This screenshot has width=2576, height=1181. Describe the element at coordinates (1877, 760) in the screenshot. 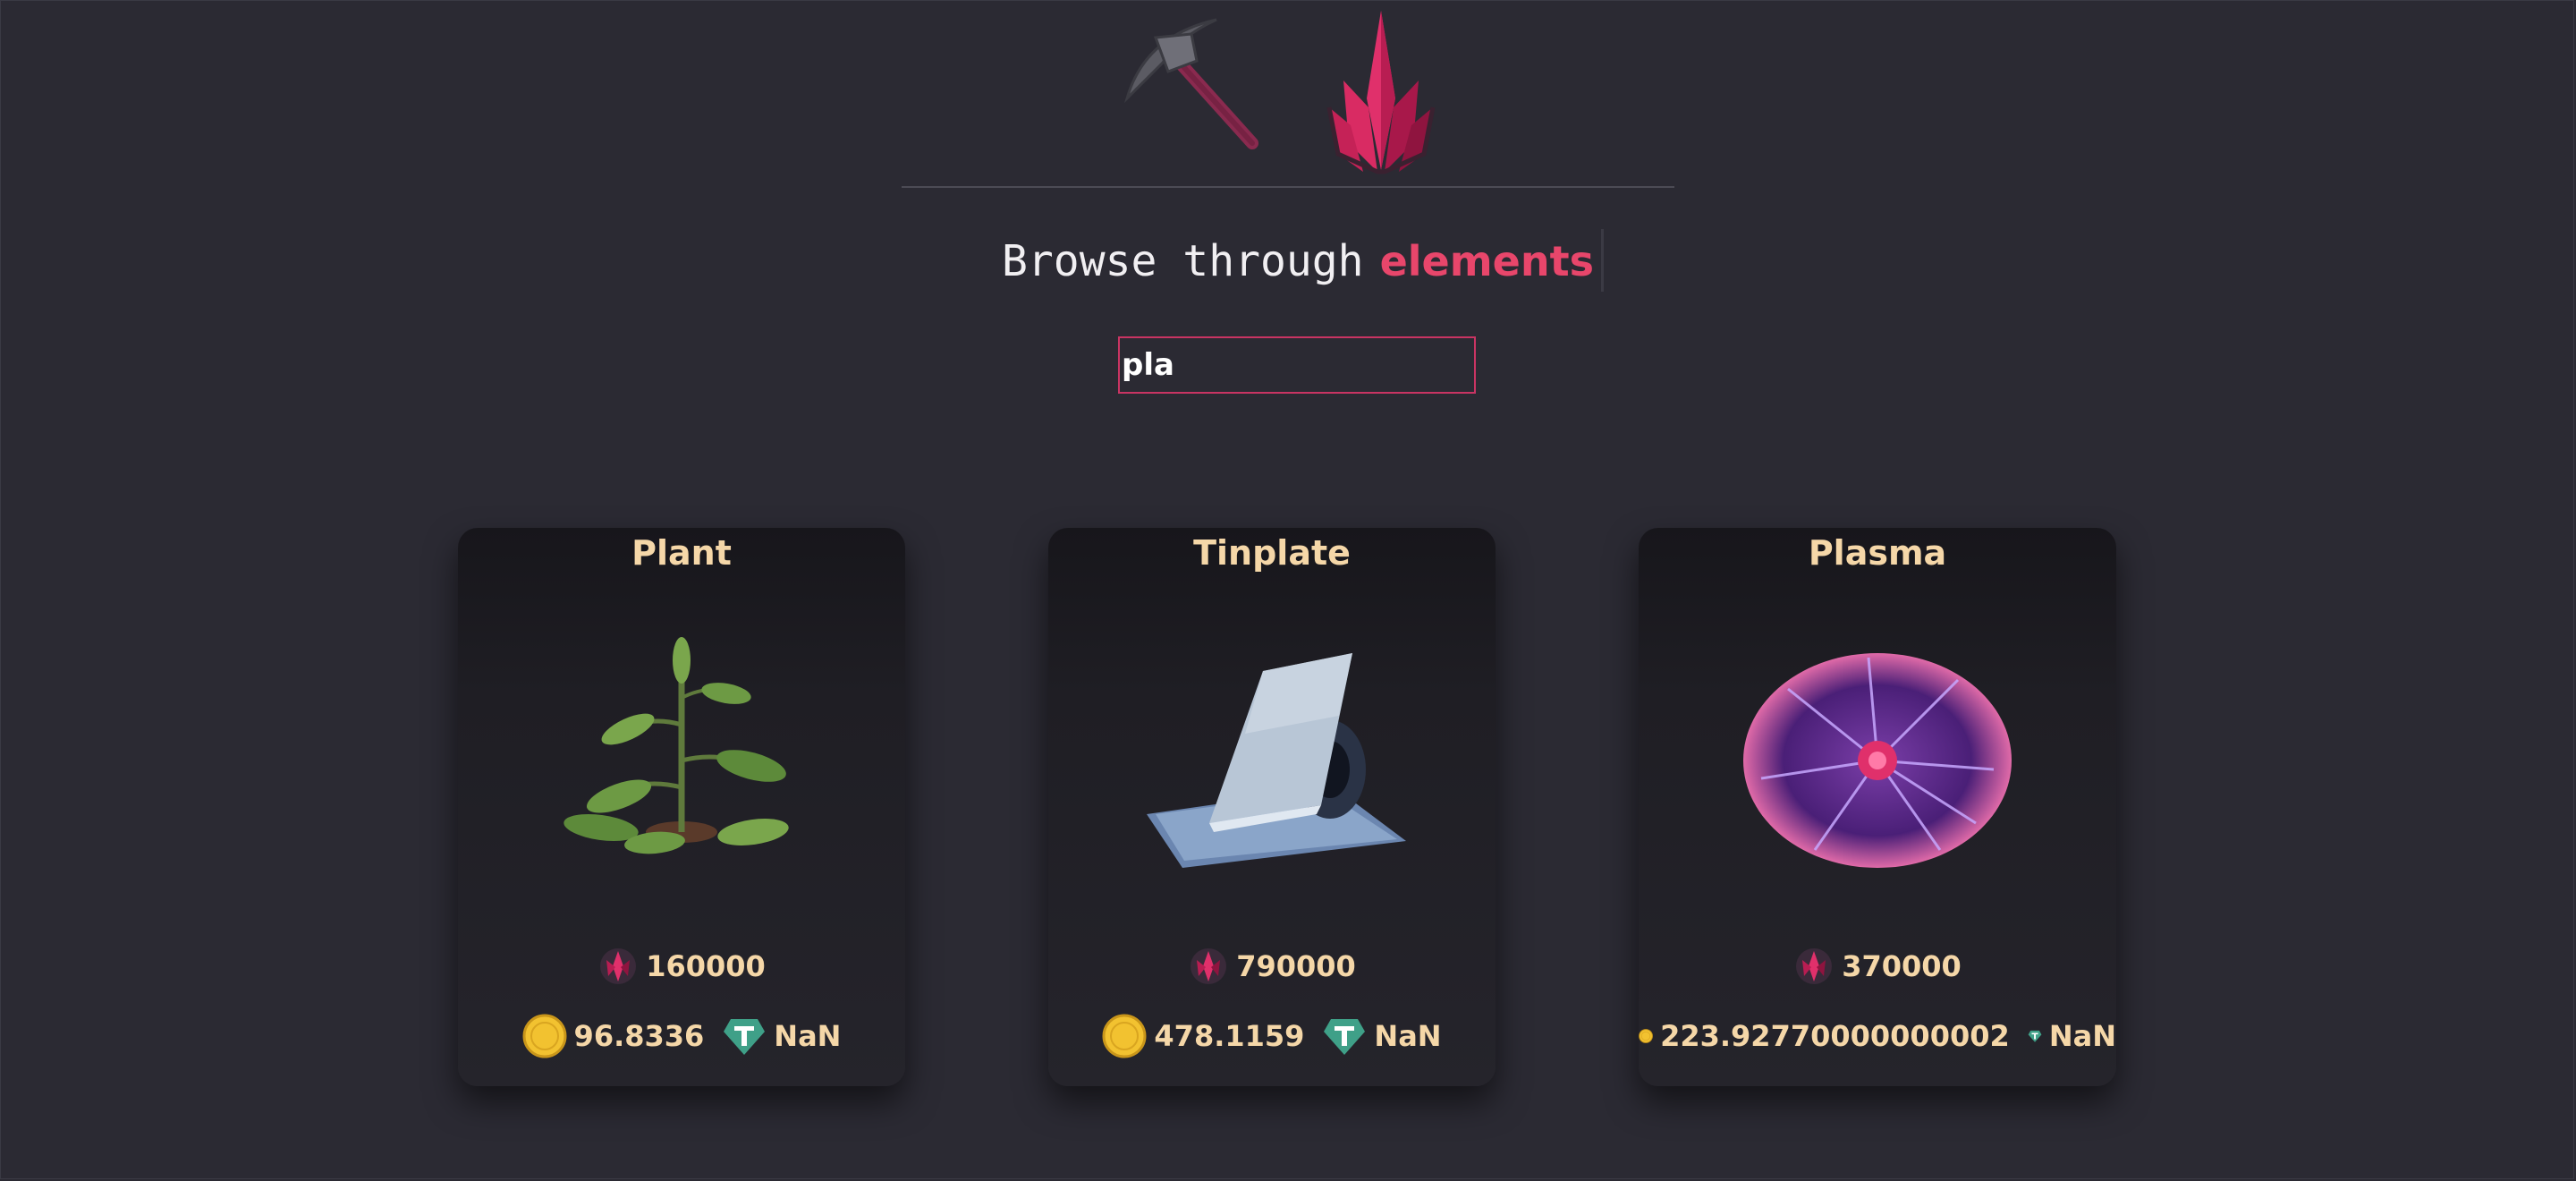

I see `plasma-ball-icon` at that location.